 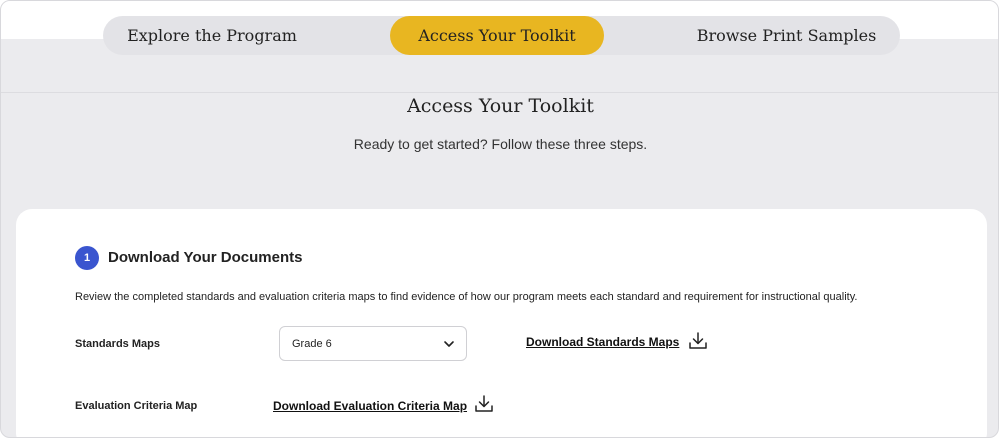 What do you see at coordinates (312, 343) in the screenshot?
I see `grade-select-value: Grade 6` at bounding box center [312, 343].